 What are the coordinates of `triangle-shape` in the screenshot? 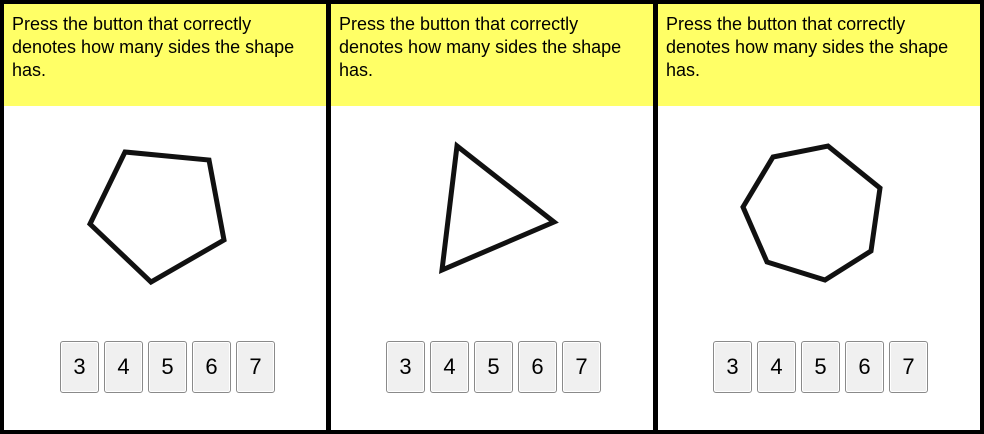 It's located at (498, 208).